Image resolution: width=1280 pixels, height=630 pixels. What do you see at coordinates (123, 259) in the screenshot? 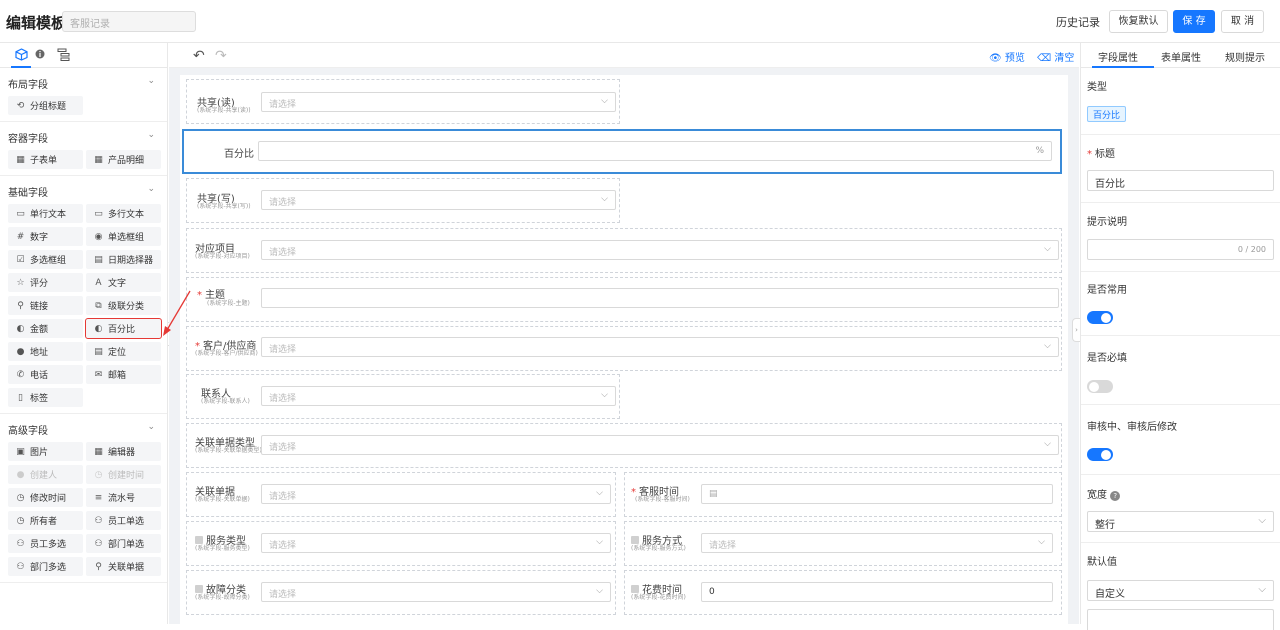
I see `field-item: ▤ 日期选择器` at bounding box center [123, 259].